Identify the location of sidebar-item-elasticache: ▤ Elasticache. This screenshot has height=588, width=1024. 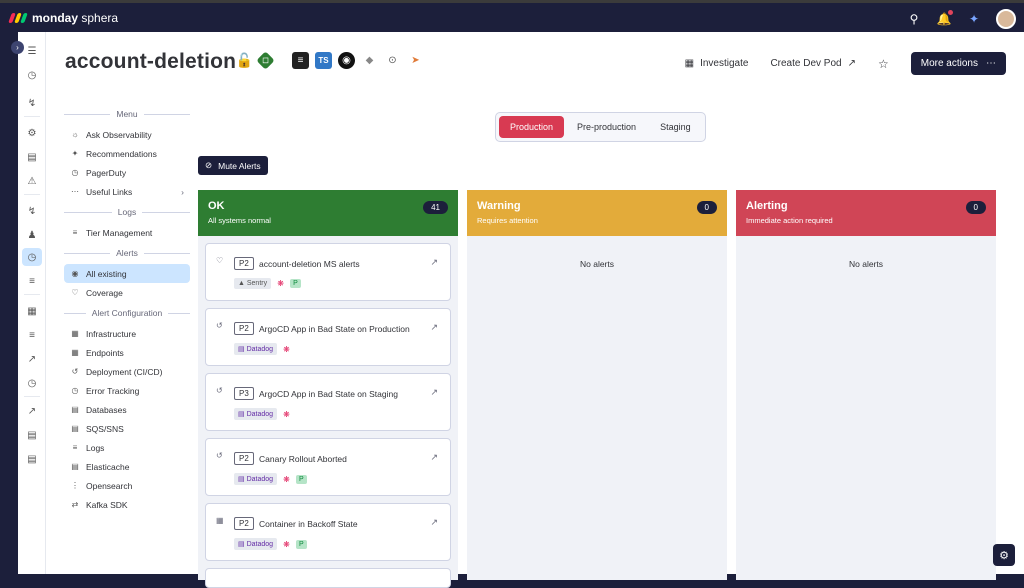
(127, 466).